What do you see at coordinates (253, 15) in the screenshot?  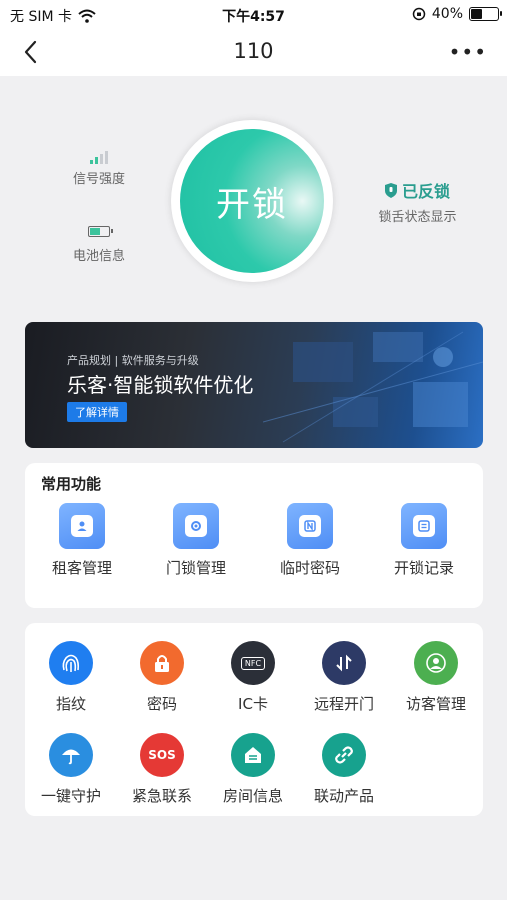 I see `status-bar: 无 SIM 卡 下午4:57 40%` at bounding box center [253, 15].